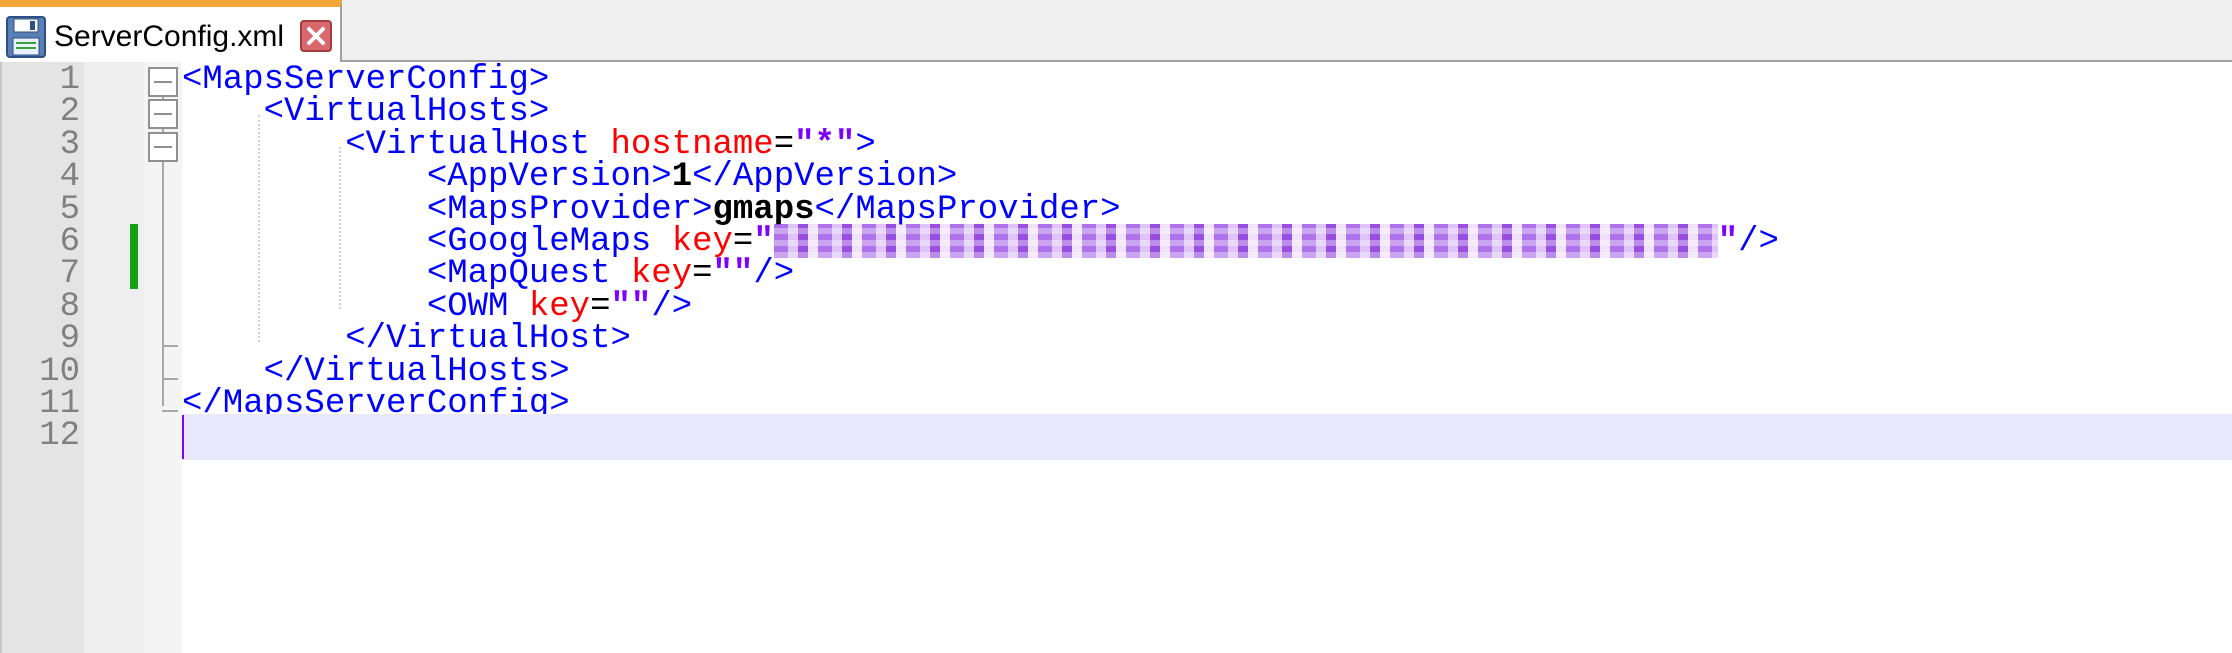 The image size is (2232, 653). I want to click on tab-serverconfig: ServerConfig.xml, so click(171, 31).